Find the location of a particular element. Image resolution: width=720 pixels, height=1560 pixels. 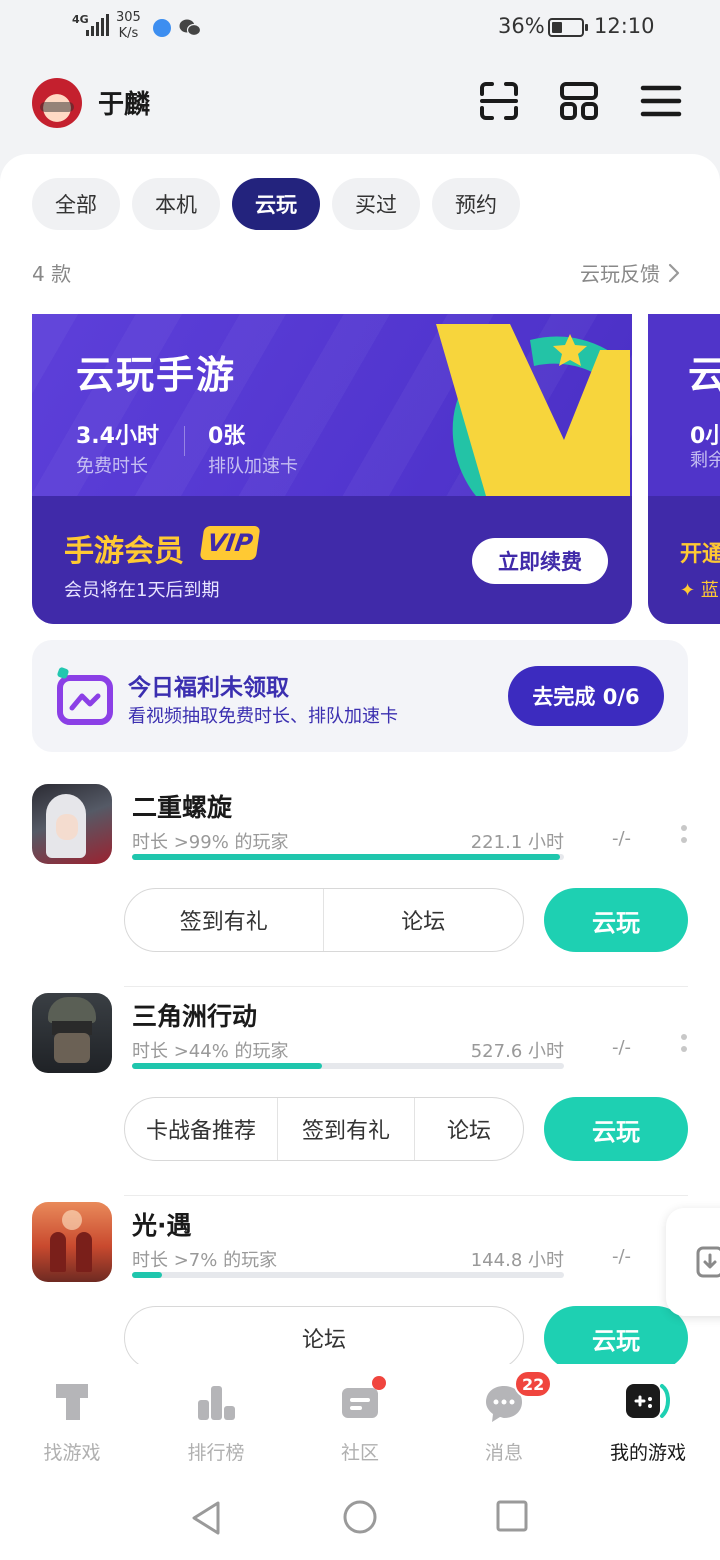

browser-notification-icon is located at coordinates (162, 28).